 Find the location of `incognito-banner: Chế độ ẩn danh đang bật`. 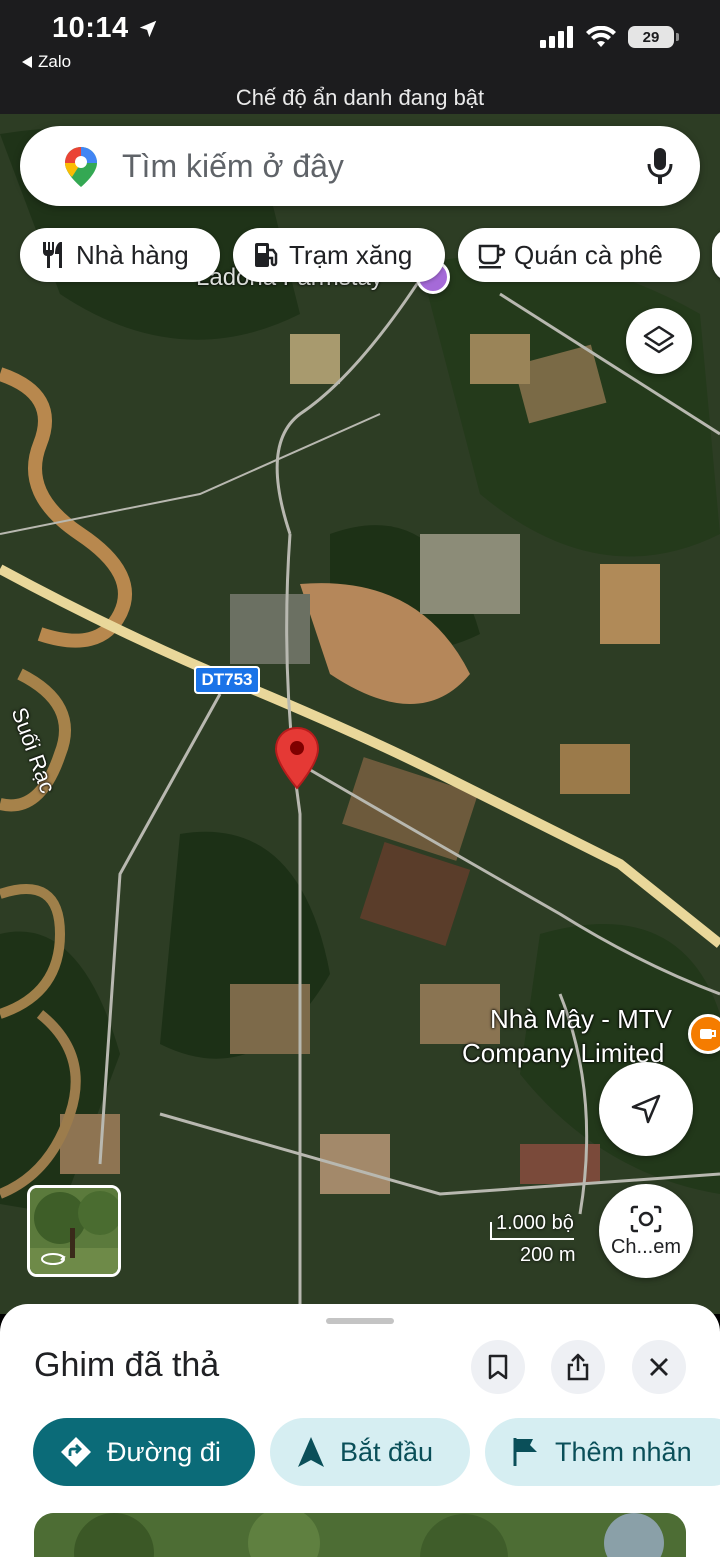

incognito-banner: Chế độ ẩn danh đang bật is located at coordinates (360, 99).